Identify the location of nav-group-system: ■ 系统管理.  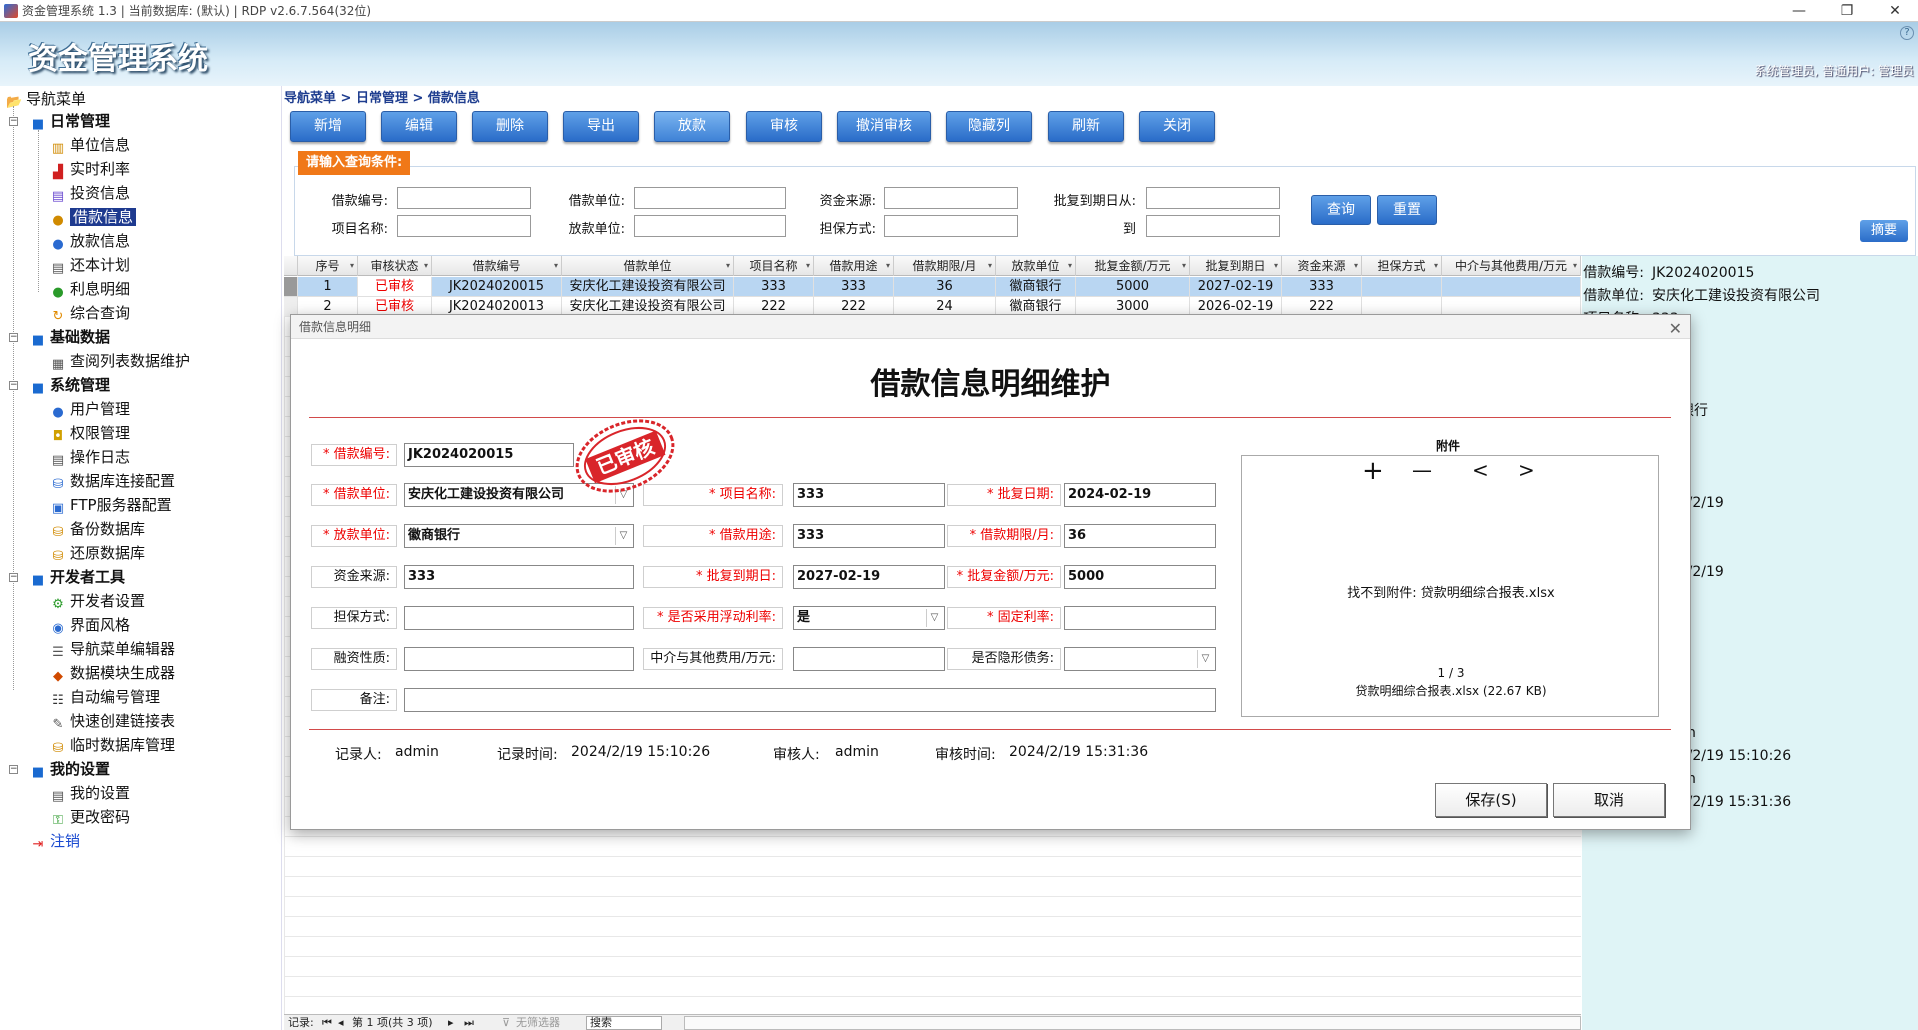
(70, 385).